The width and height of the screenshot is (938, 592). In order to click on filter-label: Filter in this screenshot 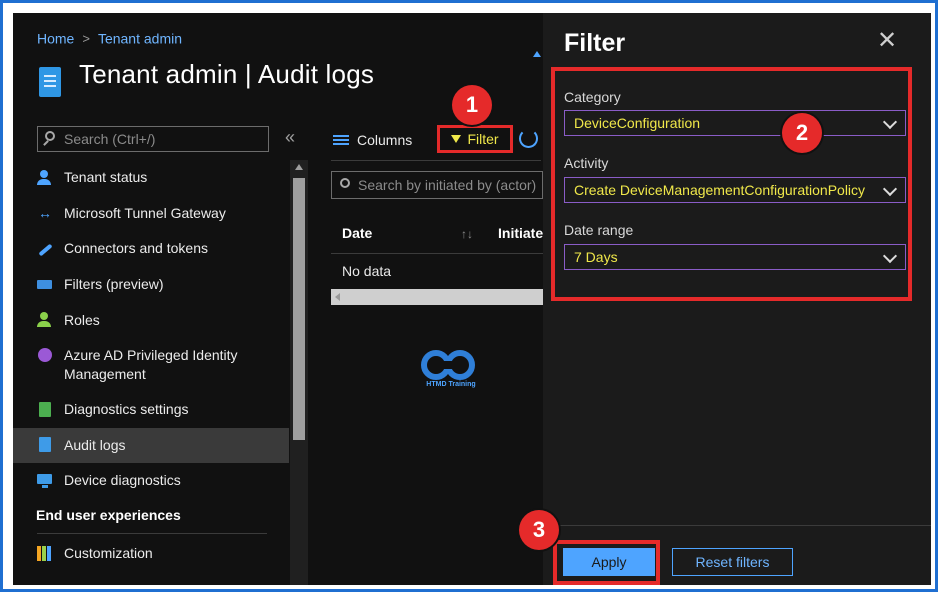, I will do `click(483, 139)`.